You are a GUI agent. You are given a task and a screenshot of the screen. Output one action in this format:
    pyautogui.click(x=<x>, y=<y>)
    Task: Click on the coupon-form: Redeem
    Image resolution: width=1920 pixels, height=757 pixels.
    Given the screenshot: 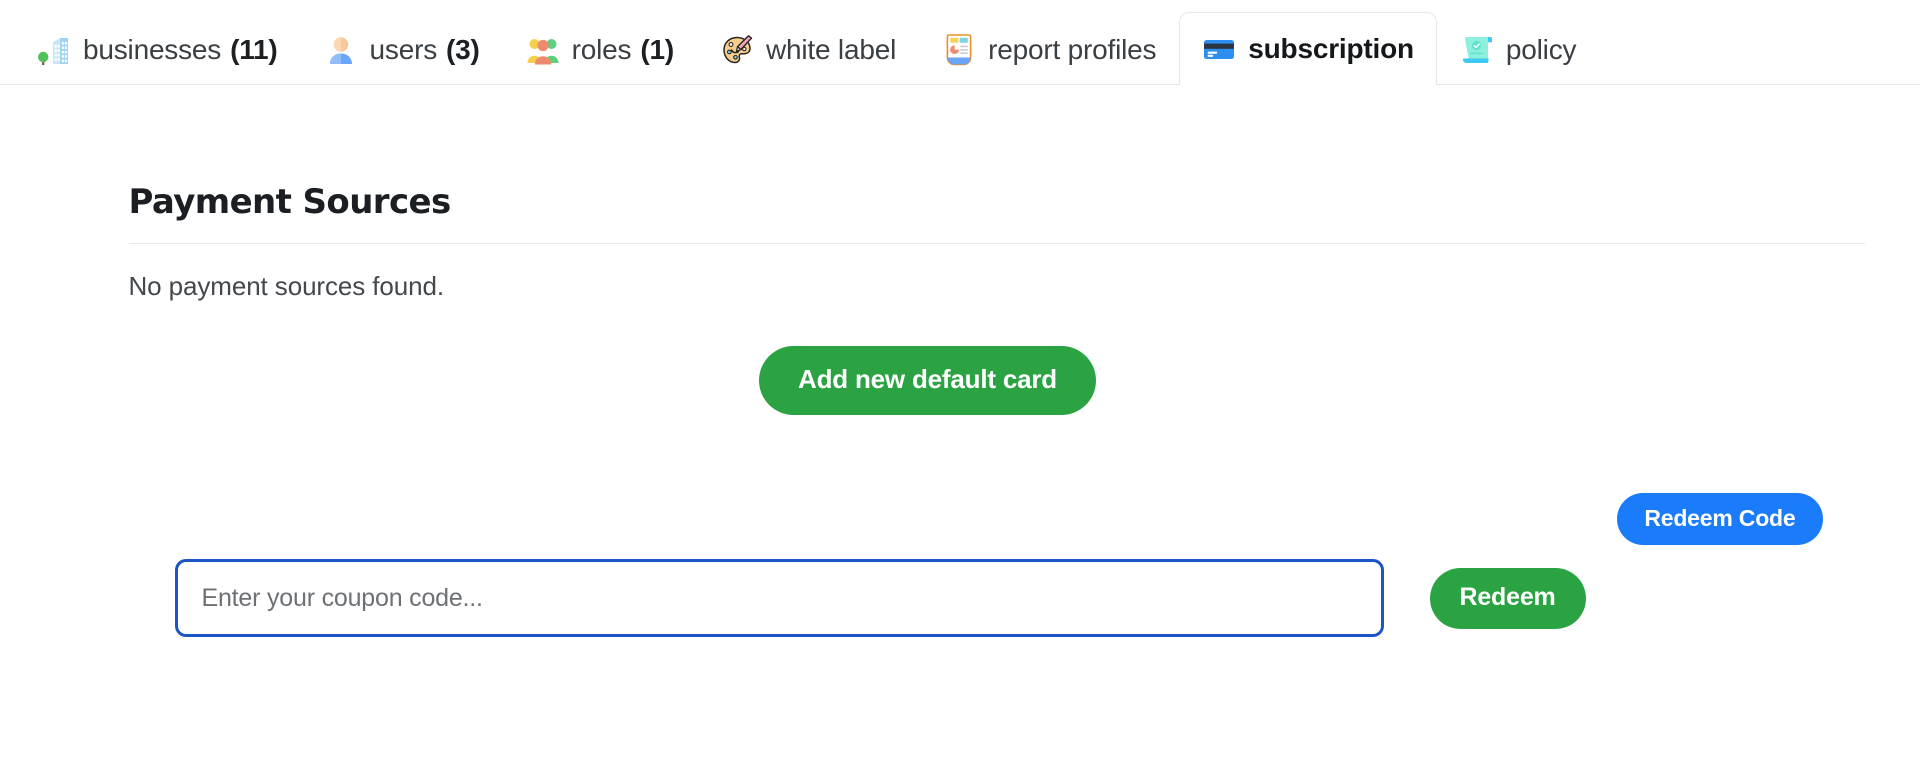 What is the action you would take?
    pyautogui.click(x=995, y=598)
    